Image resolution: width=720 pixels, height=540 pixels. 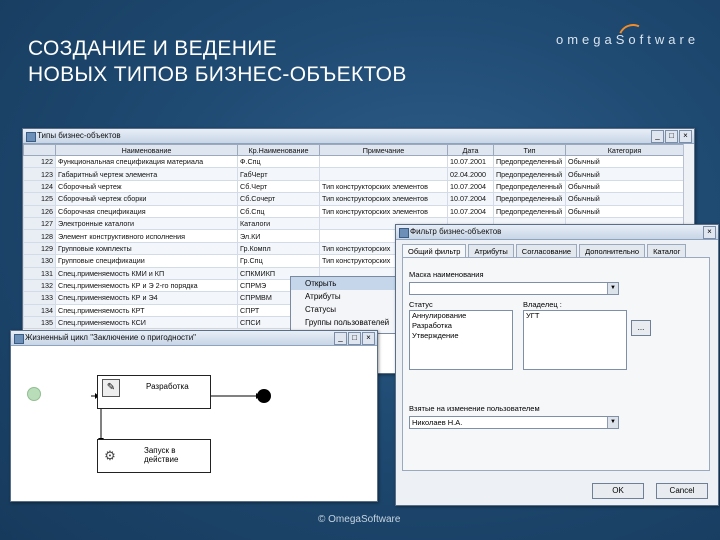 I want to click on end-state-icon, so click(x=264, y=396).